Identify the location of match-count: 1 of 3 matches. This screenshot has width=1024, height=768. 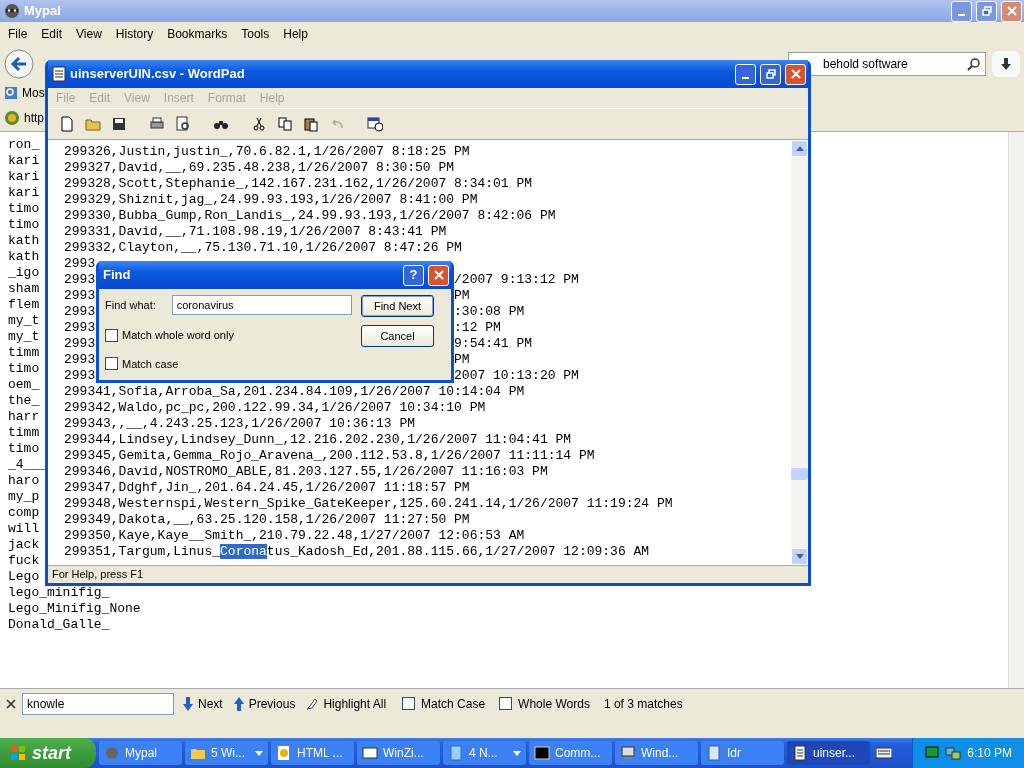
(643, 704).